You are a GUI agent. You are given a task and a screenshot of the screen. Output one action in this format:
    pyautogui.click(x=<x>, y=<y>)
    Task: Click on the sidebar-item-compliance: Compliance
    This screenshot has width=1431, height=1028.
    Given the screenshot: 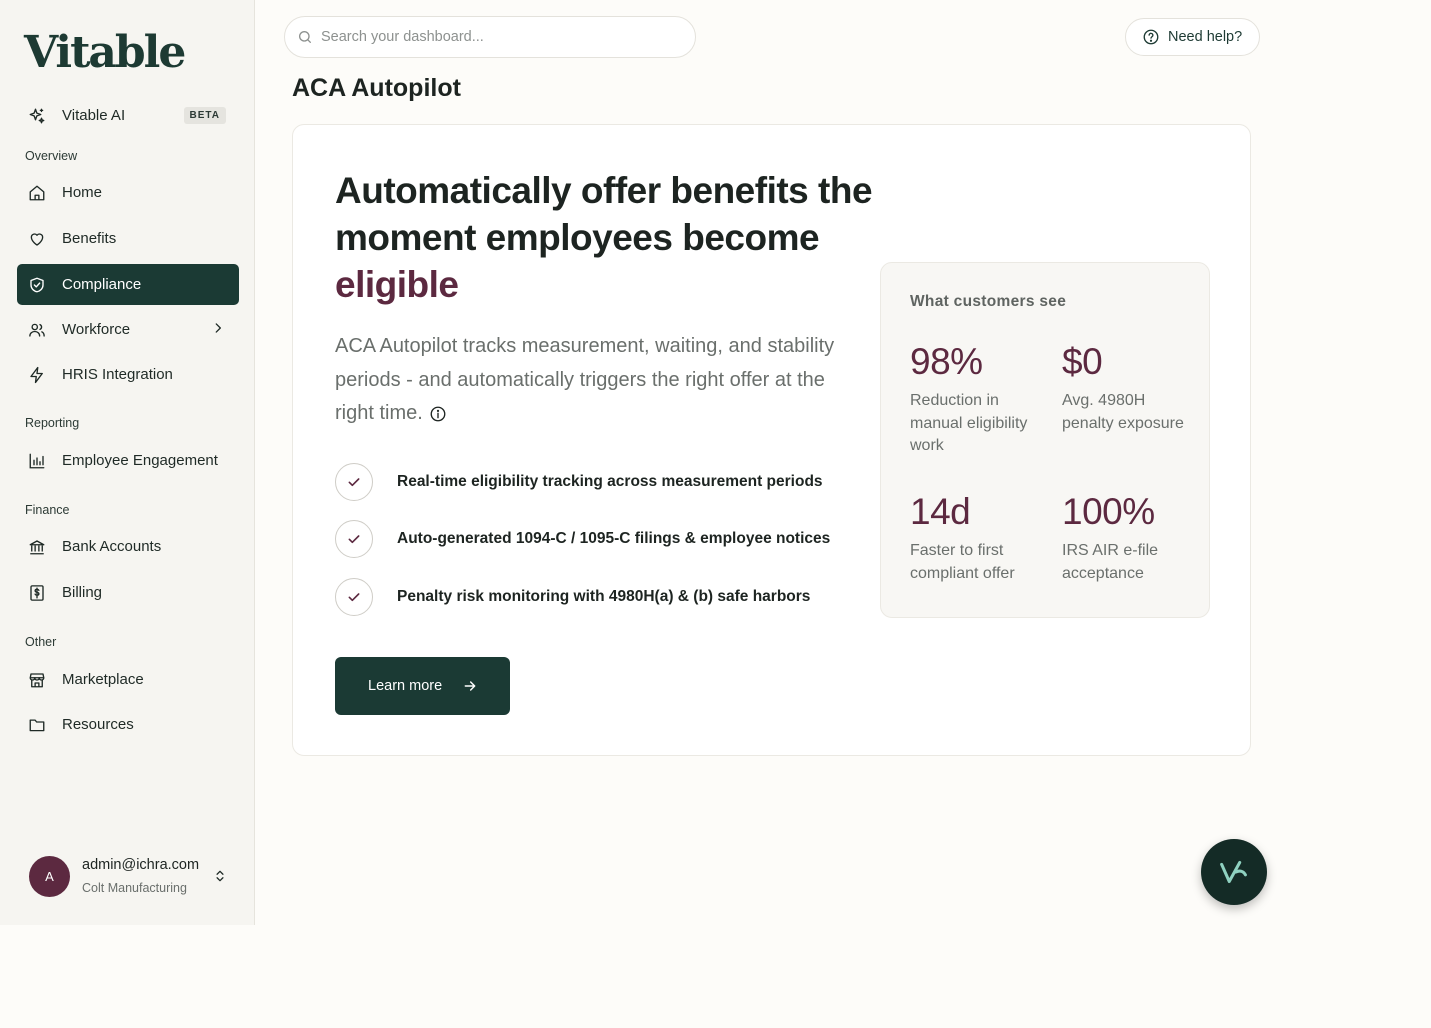 What is the action you would take?
    pyautogui.click(x=128, y=284)
    